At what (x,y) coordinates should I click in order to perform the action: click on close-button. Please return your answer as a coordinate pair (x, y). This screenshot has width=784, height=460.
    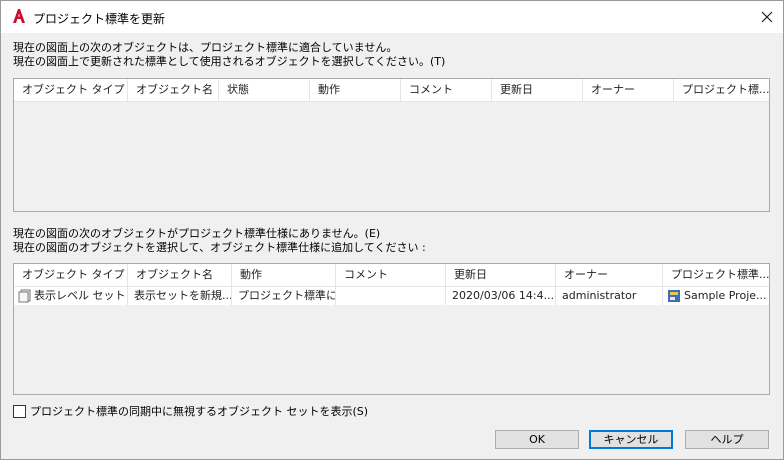
    Looking at the image, I should click on (767, 17).